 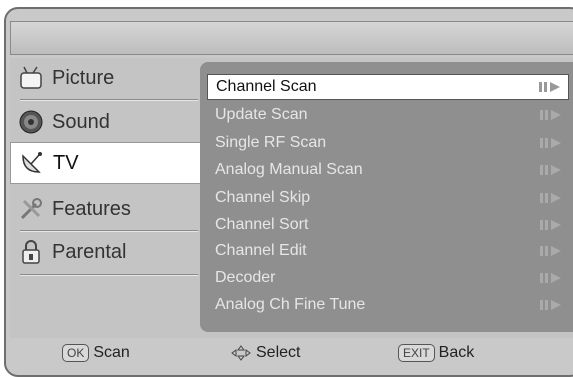 I want to click on menu-item-label: Channel Skip, so click(x=263, y=197).